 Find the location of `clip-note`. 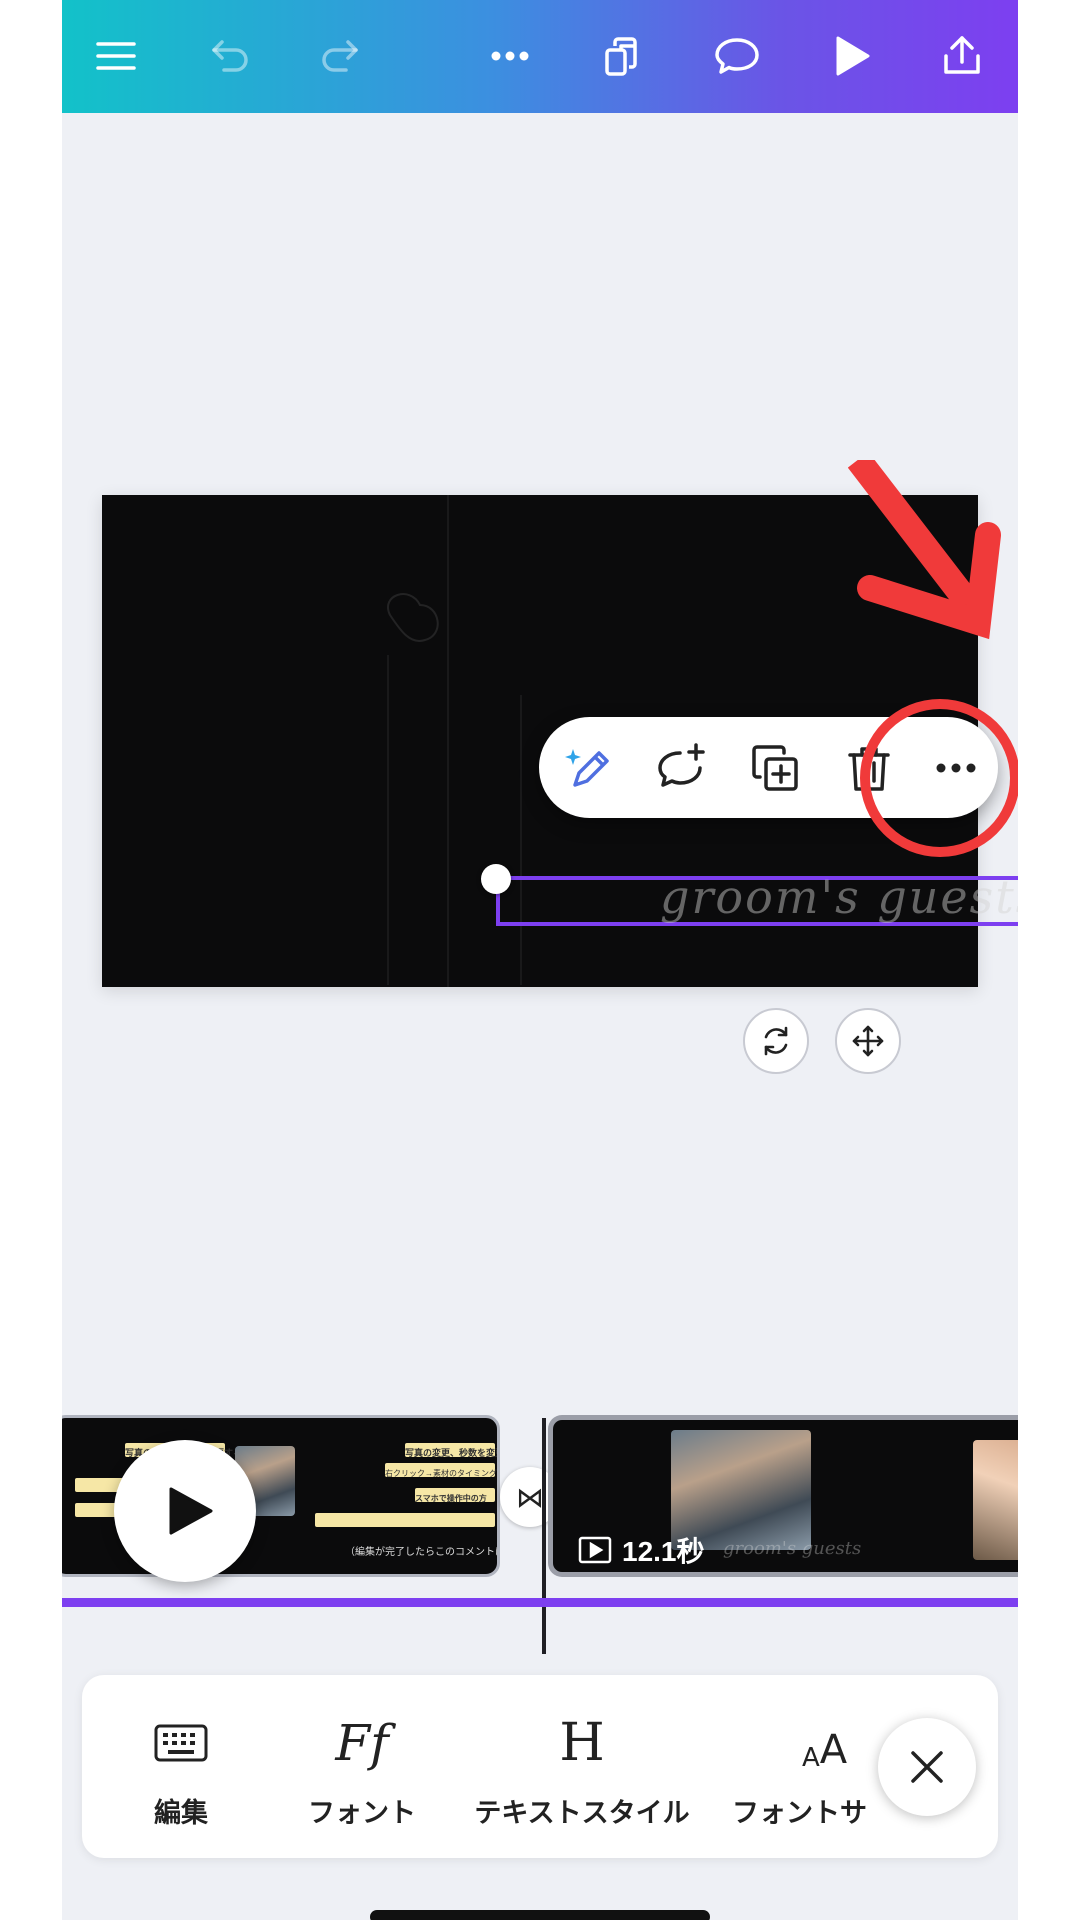

clip-note is located at coordinates (405, 1520).